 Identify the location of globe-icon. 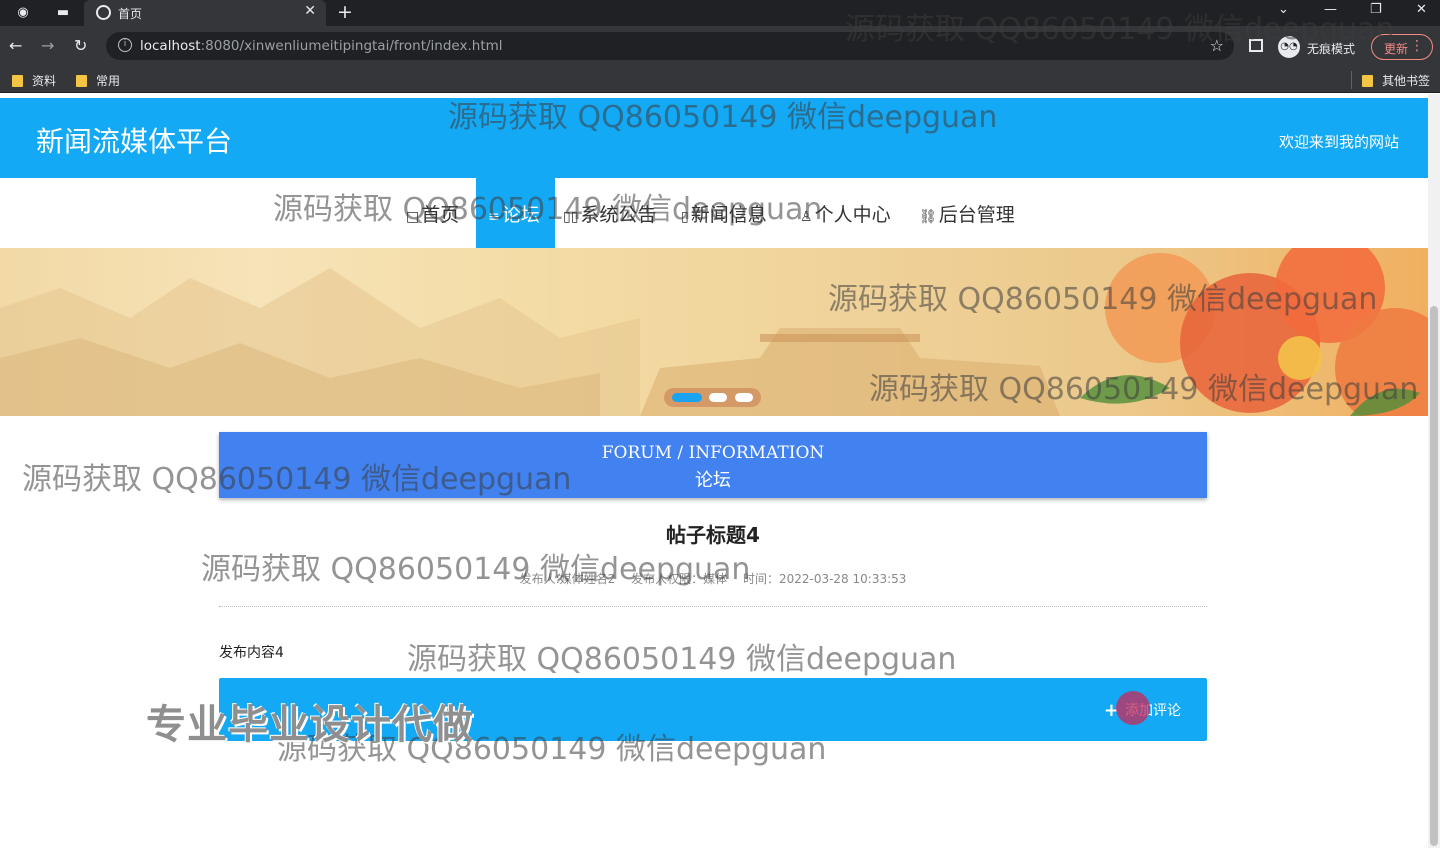
(103, 12).